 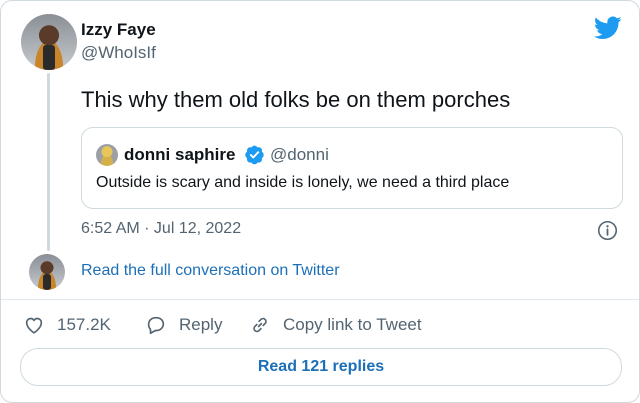 I want to click on author-handle: @WhoIsIf, so click(x=118, y=53).